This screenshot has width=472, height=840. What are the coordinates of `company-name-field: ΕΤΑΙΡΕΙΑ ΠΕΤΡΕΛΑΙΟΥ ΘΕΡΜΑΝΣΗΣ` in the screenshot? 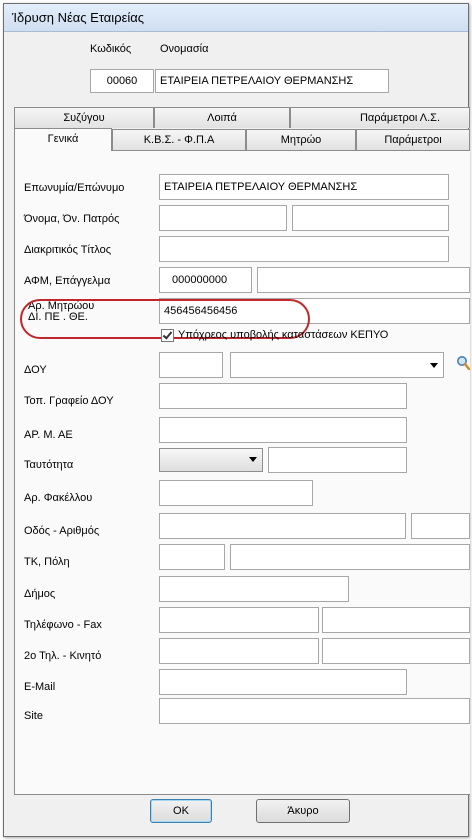 It's located at (304, 187).